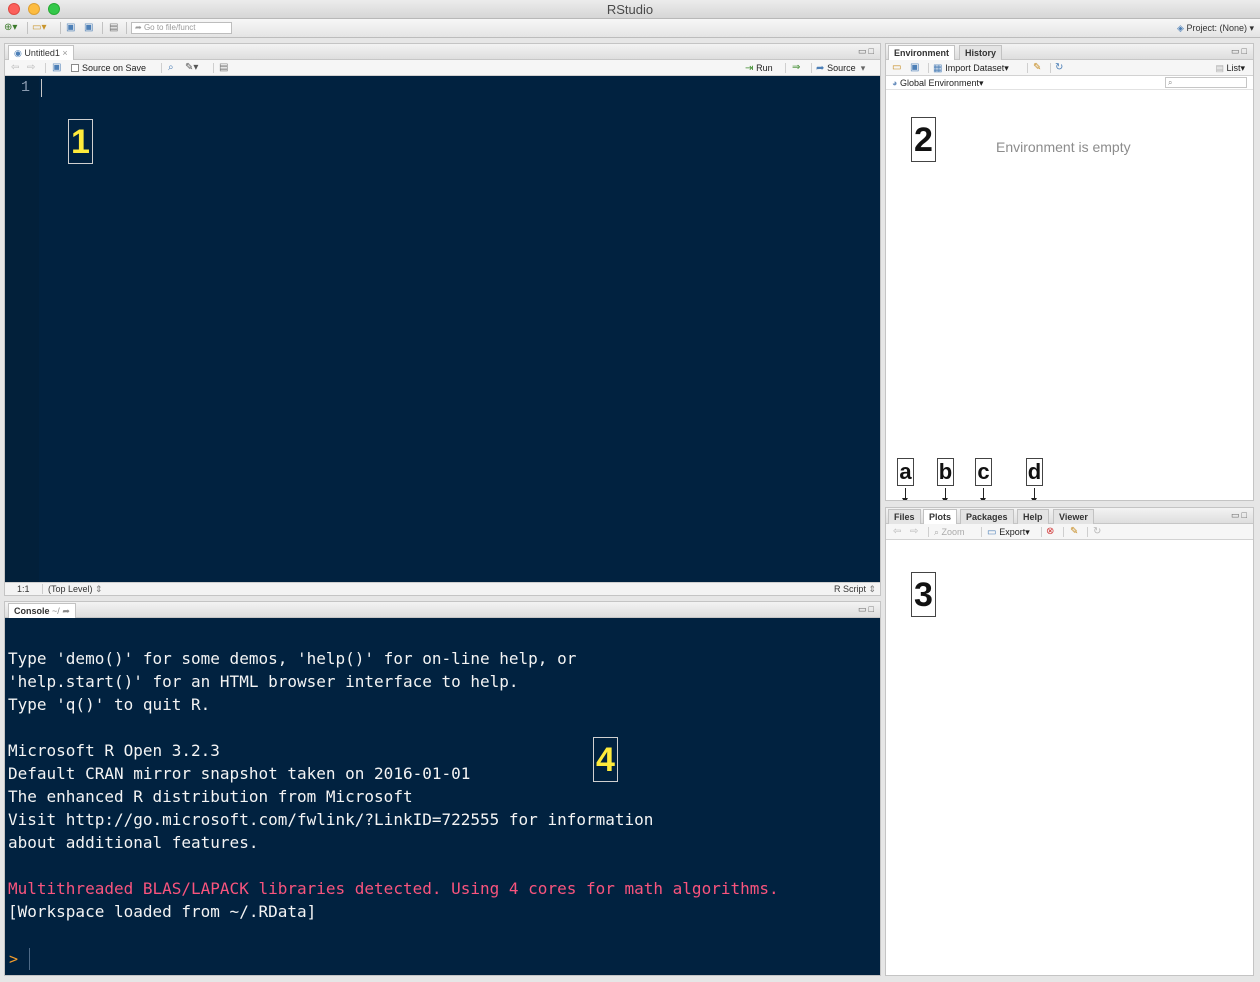 This screenshot has height=982, width=1260. I want to click on annotation-label-a: a, so click(905, 472).